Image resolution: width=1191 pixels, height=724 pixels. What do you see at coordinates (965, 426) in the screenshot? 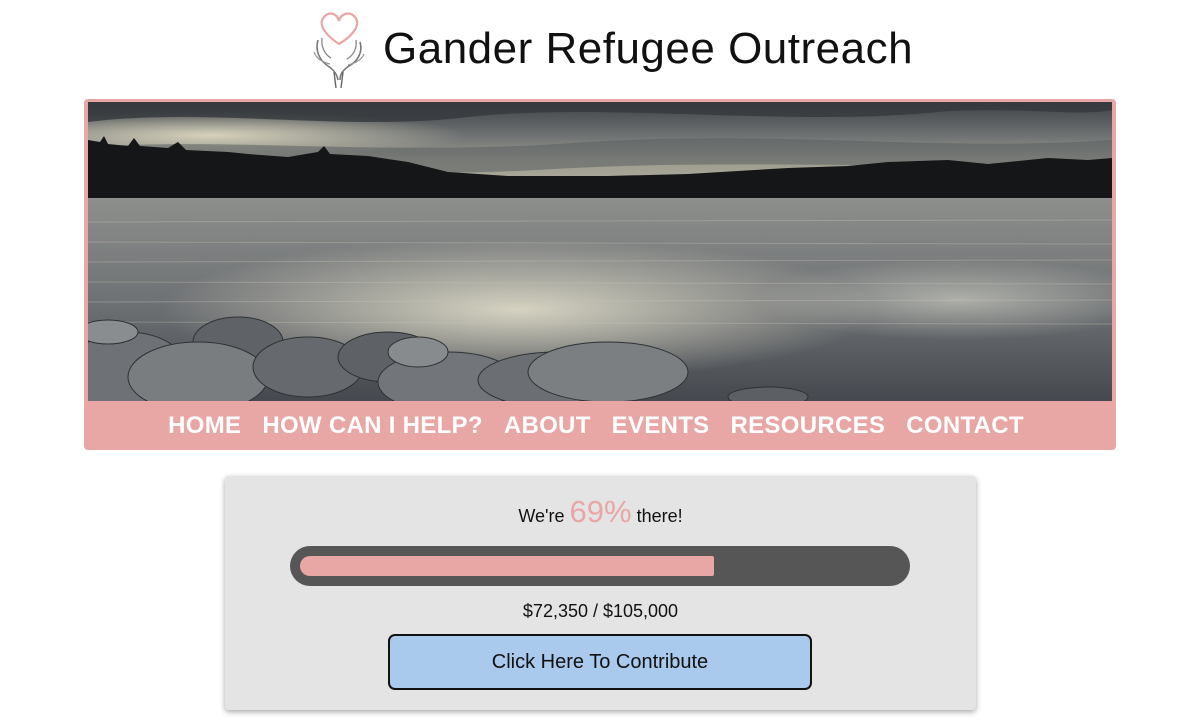
I see `nav-item-contact: CONTACT` at bounding box center [965, 426].